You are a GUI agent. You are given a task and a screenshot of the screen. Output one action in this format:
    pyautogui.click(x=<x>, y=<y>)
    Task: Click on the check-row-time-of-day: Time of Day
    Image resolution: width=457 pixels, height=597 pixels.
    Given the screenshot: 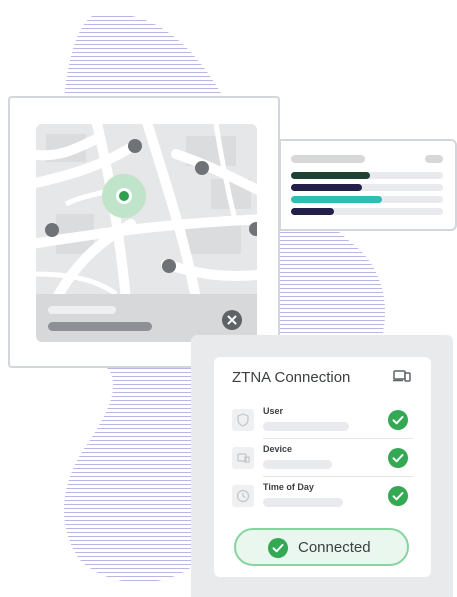 What is the action you would take?
    pyautogui.click(x=322, y=497)
    